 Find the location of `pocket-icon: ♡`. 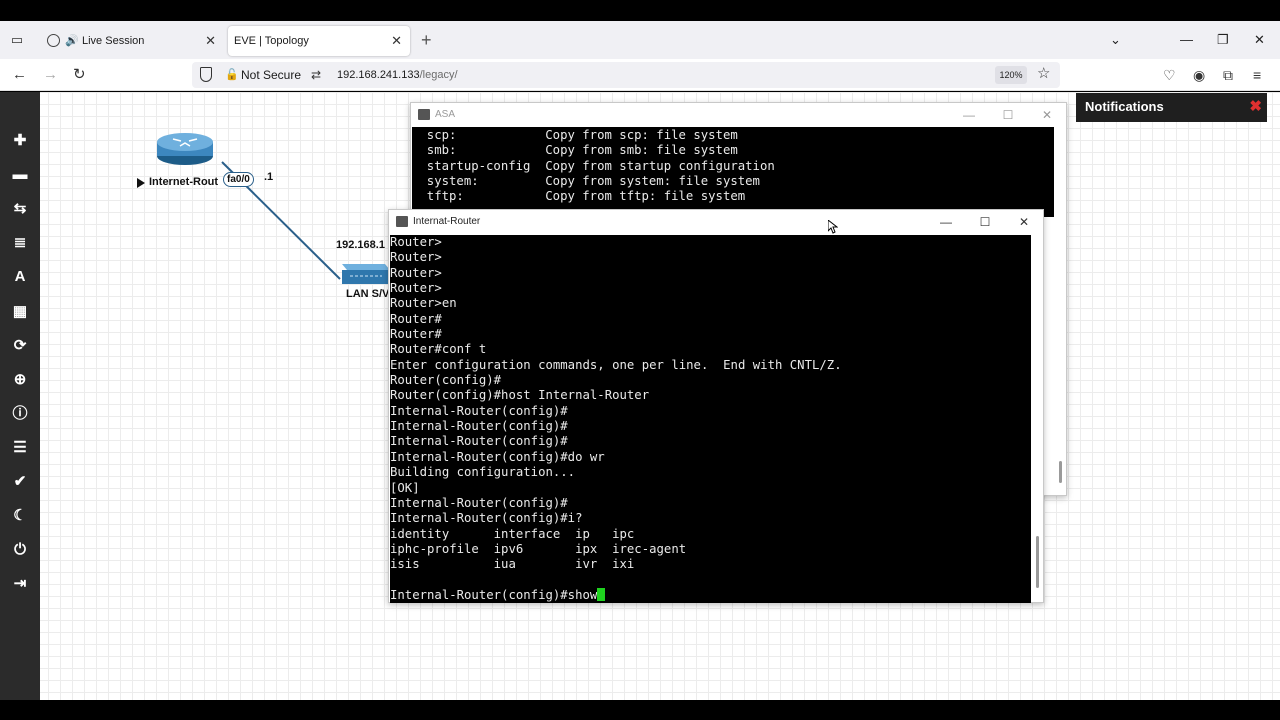

pocket-icon: ♡ is located at coordinates (1169, 75).